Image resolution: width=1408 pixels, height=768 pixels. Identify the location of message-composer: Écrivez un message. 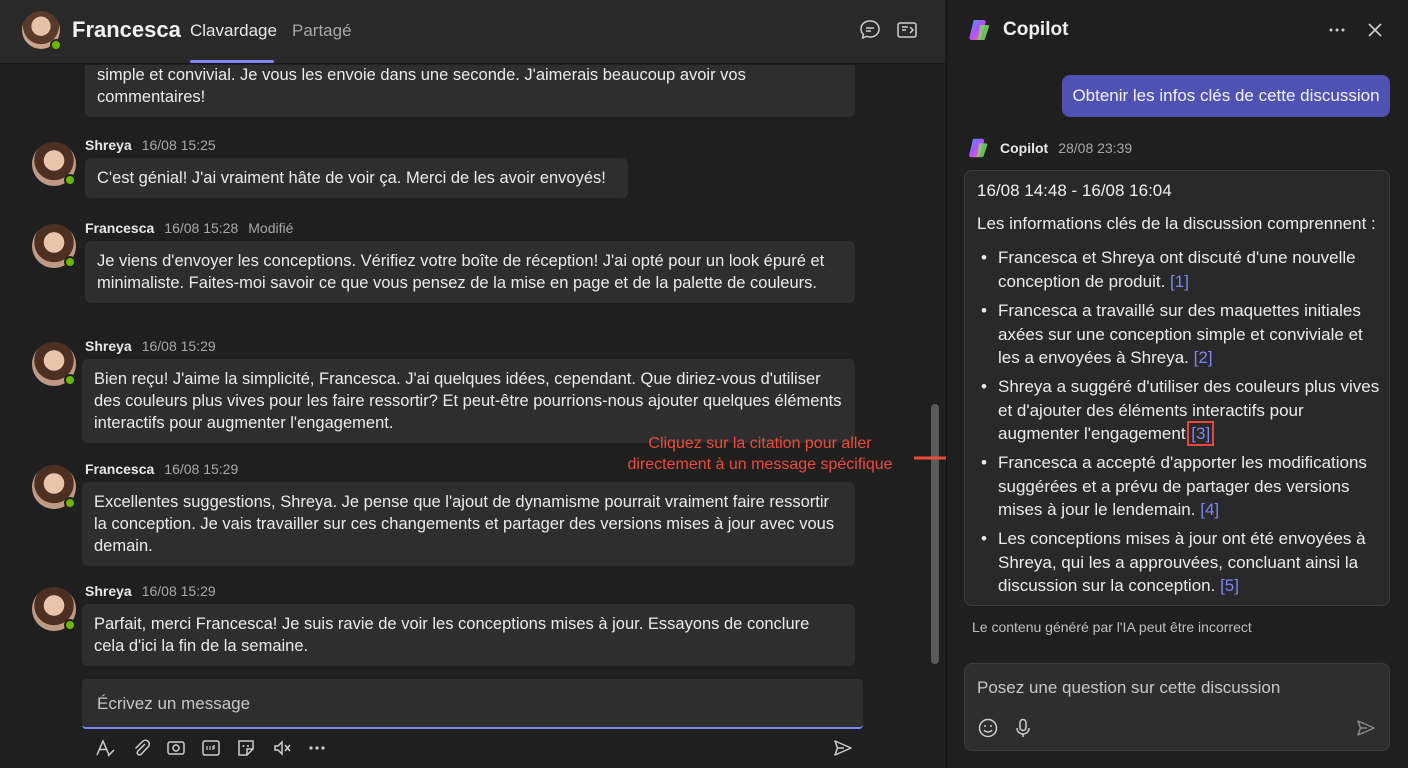
(472, 704).